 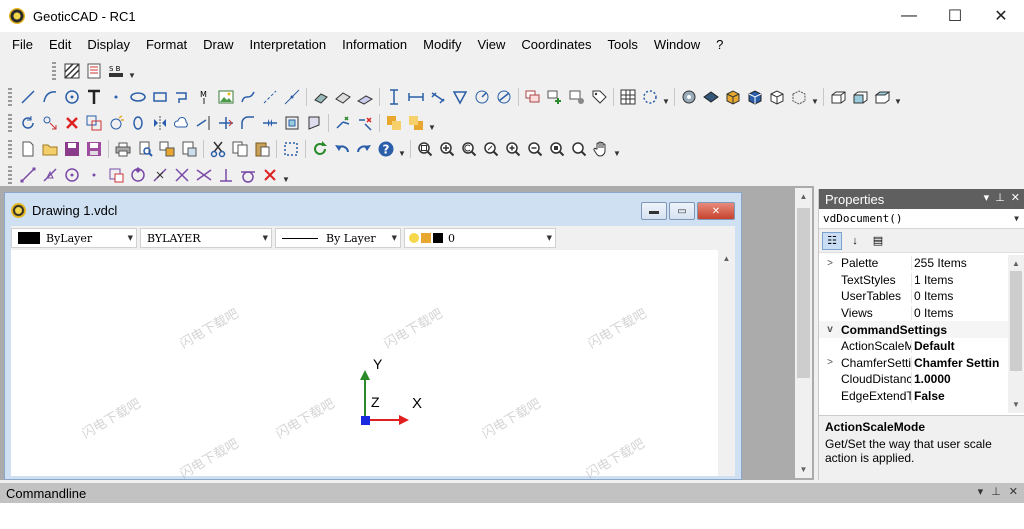 What do you see at coordinates (116, 97) in the screenshot?
I see `point-icon` at bounding box center [116, 97].